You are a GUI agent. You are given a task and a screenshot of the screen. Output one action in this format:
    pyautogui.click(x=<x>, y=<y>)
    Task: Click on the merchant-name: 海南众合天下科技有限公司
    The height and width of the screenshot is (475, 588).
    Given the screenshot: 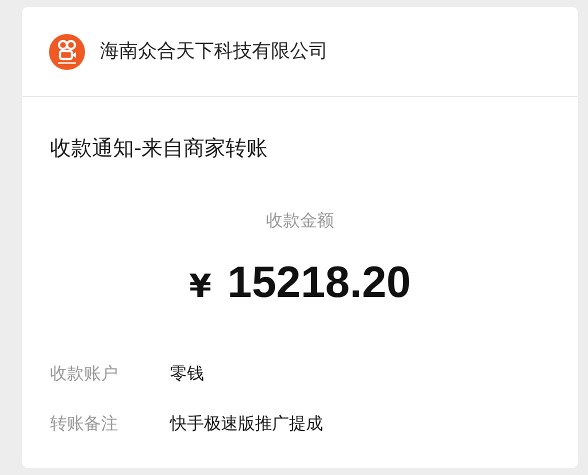 What is the action you would take?
    pyautogui.click(x=214, y=51)
    